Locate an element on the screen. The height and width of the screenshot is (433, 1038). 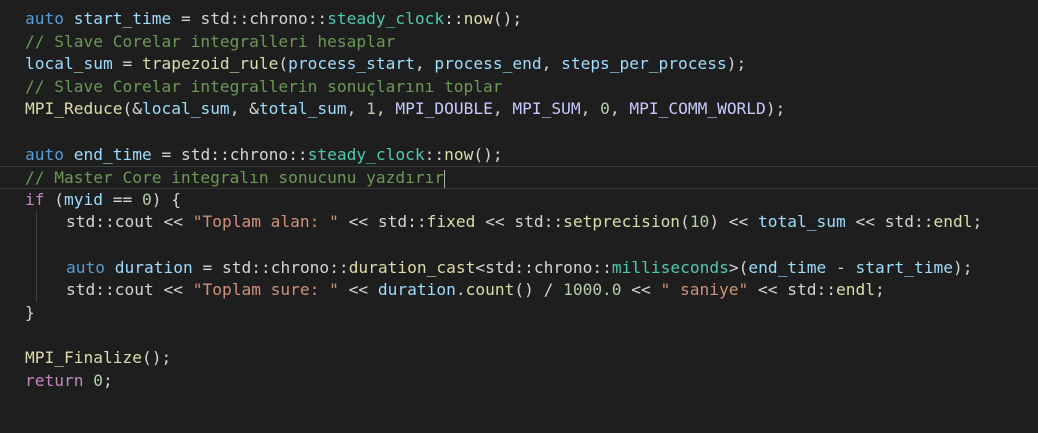
code-line: return 0; is located at coordinates (519, 381).